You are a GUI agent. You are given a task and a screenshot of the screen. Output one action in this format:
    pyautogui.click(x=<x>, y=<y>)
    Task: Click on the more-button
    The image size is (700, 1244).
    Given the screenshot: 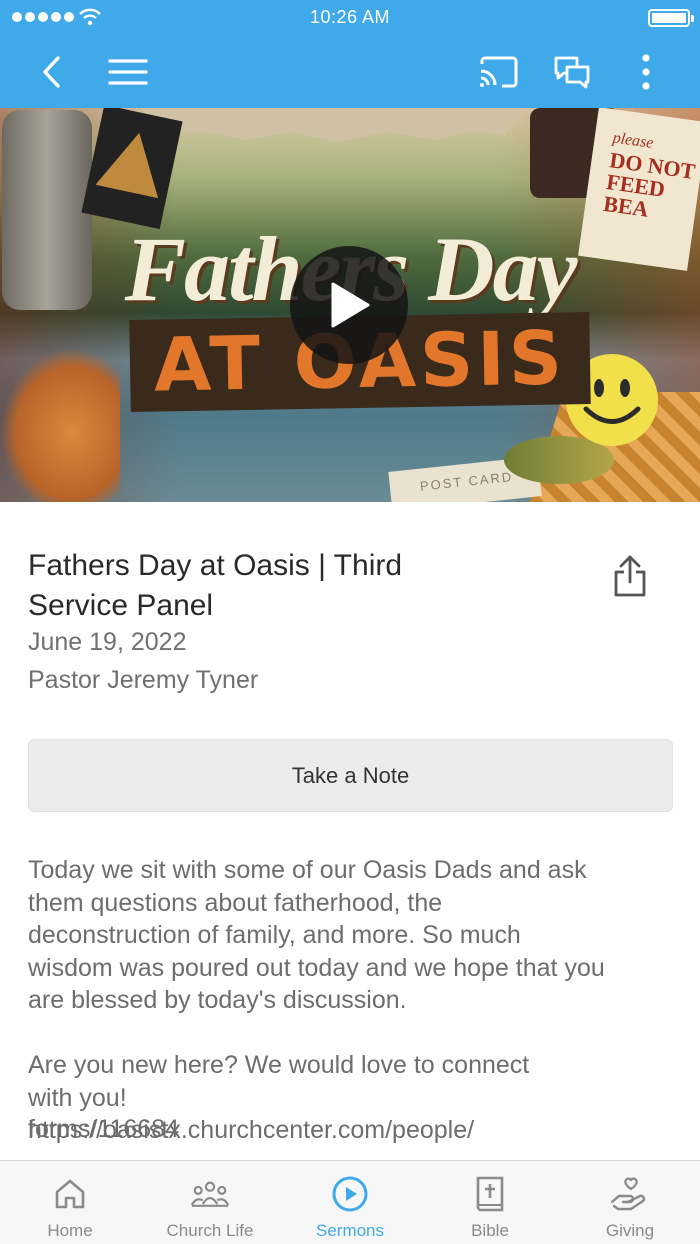 What is the action you would take?
    pyautogui.click(x=646, y=72)
    